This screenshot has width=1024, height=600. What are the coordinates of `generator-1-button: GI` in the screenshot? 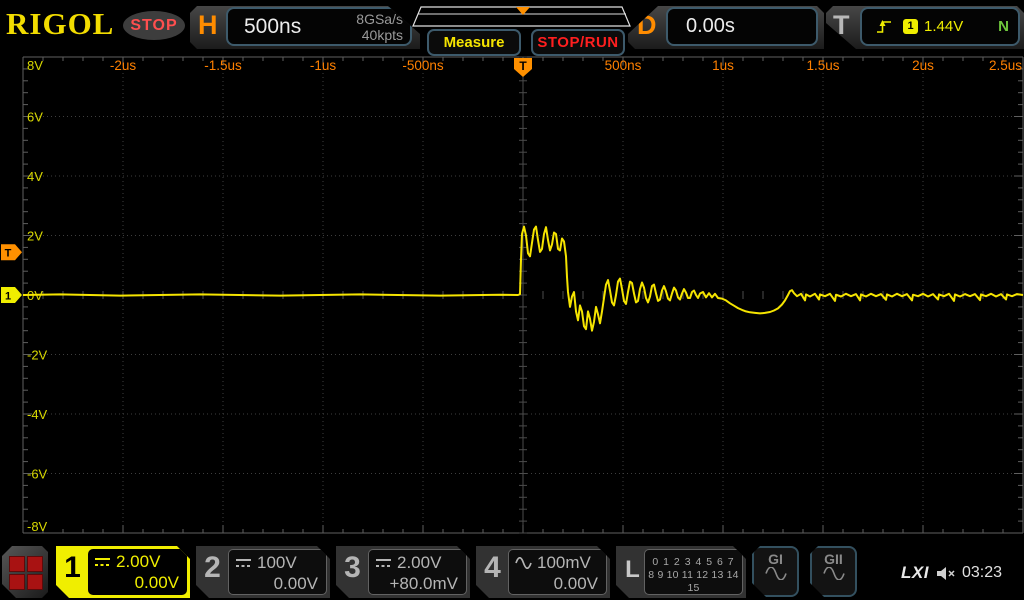 It's located at (775, 571).